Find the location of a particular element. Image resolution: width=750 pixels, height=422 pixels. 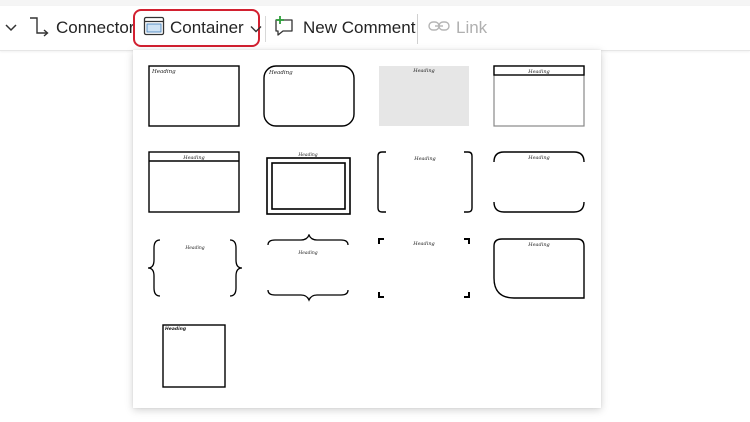

container-style-corner-marks: Heading is located at coordinates (425, 274).